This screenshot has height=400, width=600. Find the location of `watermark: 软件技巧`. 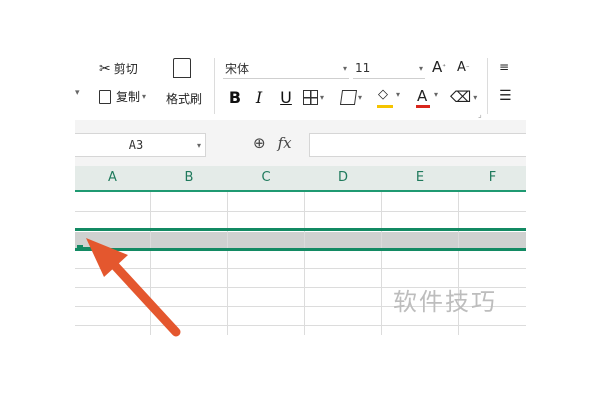

watermark: 软件技巧 is located at coordinates (445, 302).